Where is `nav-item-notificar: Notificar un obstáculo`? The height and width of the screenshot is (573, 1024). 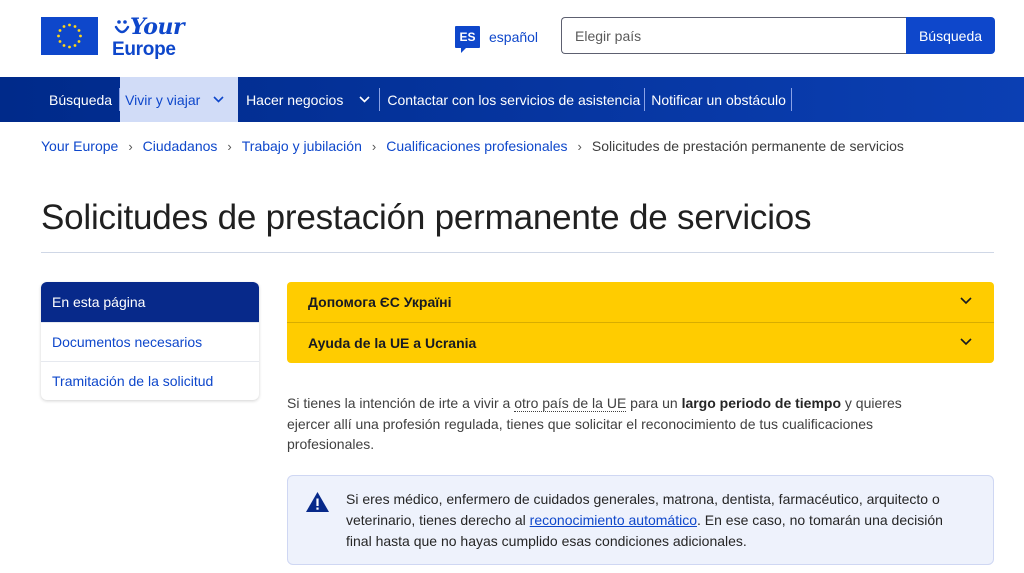
nav-item-notificar: Notificar un obstáculo is located at coordinates (718, 99).